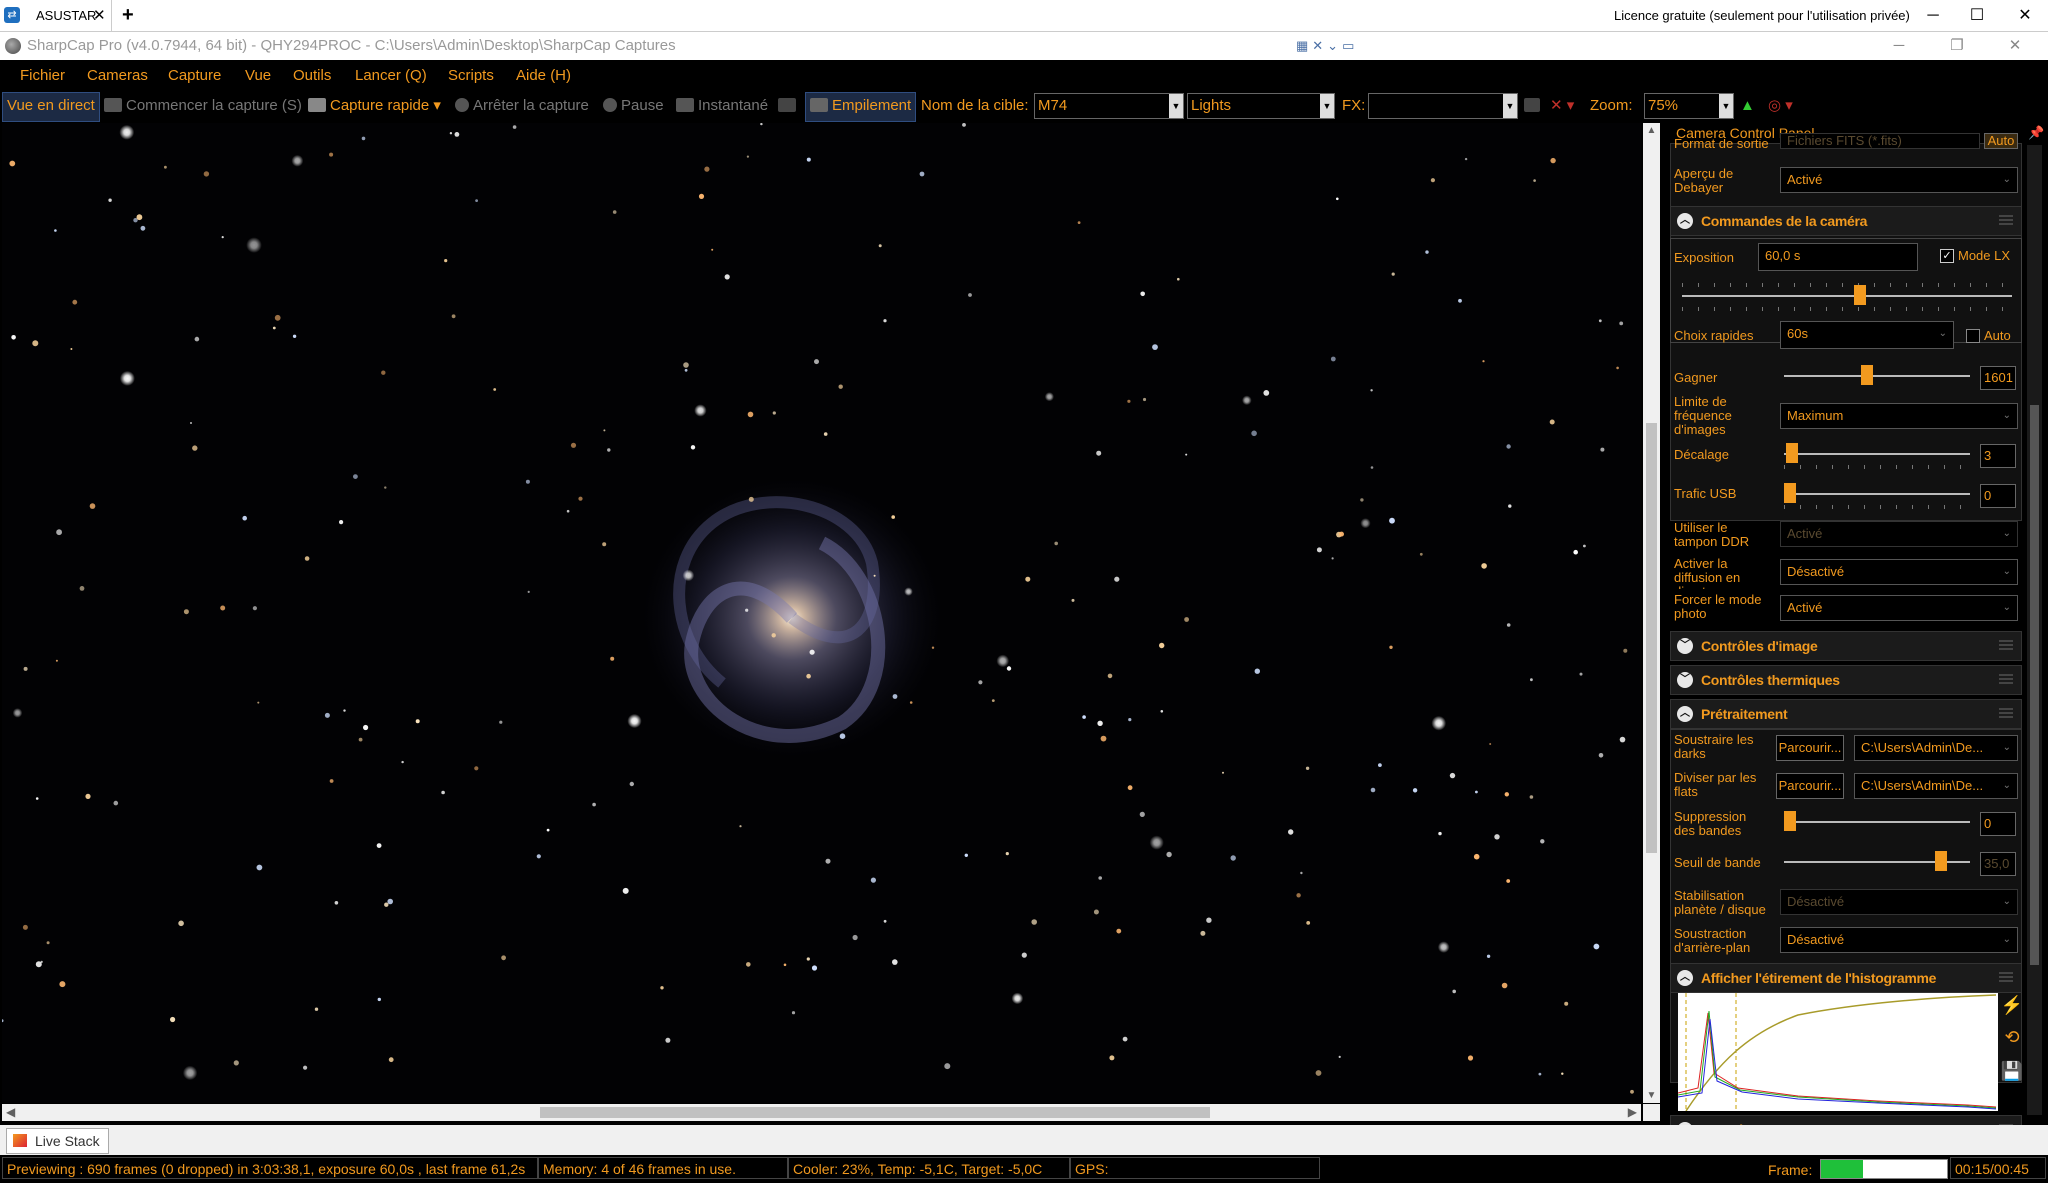 The image size is (2048, 1183). What do you see at coordinates (1651, 1095) in the screenshot?
I see `scroll-down-icon: ▼` at bounding box center [1651, 1095].